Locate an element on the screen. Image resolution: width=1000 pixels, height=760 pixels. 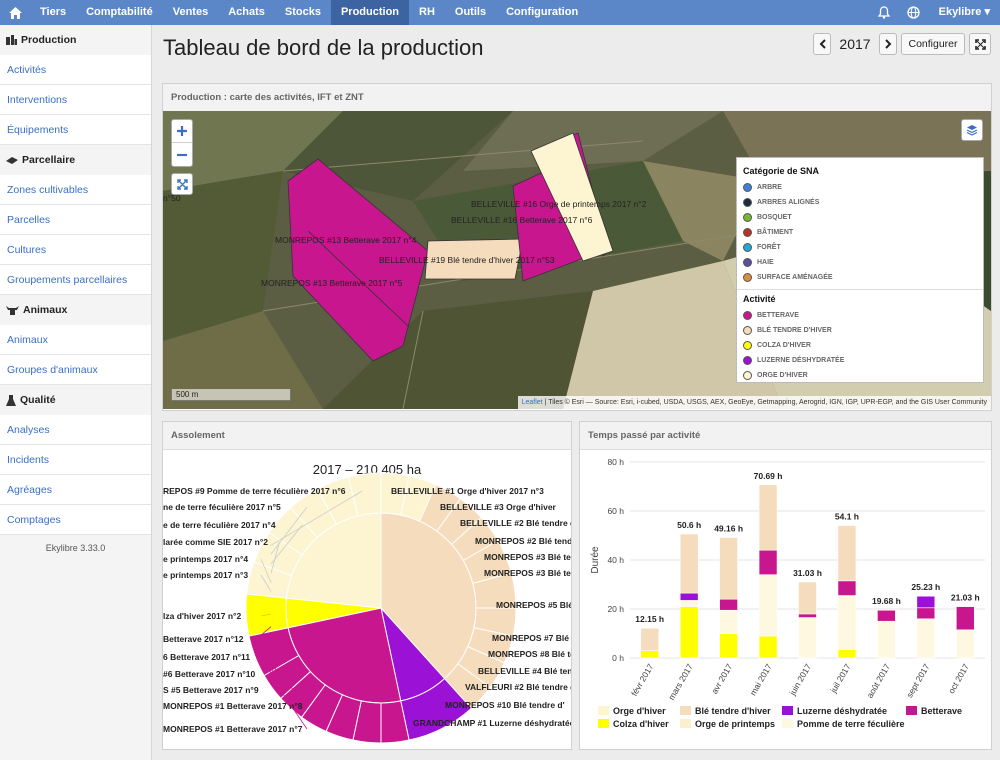
sidebar-item-agrages: Agréages is located at coordinates (75, 490).